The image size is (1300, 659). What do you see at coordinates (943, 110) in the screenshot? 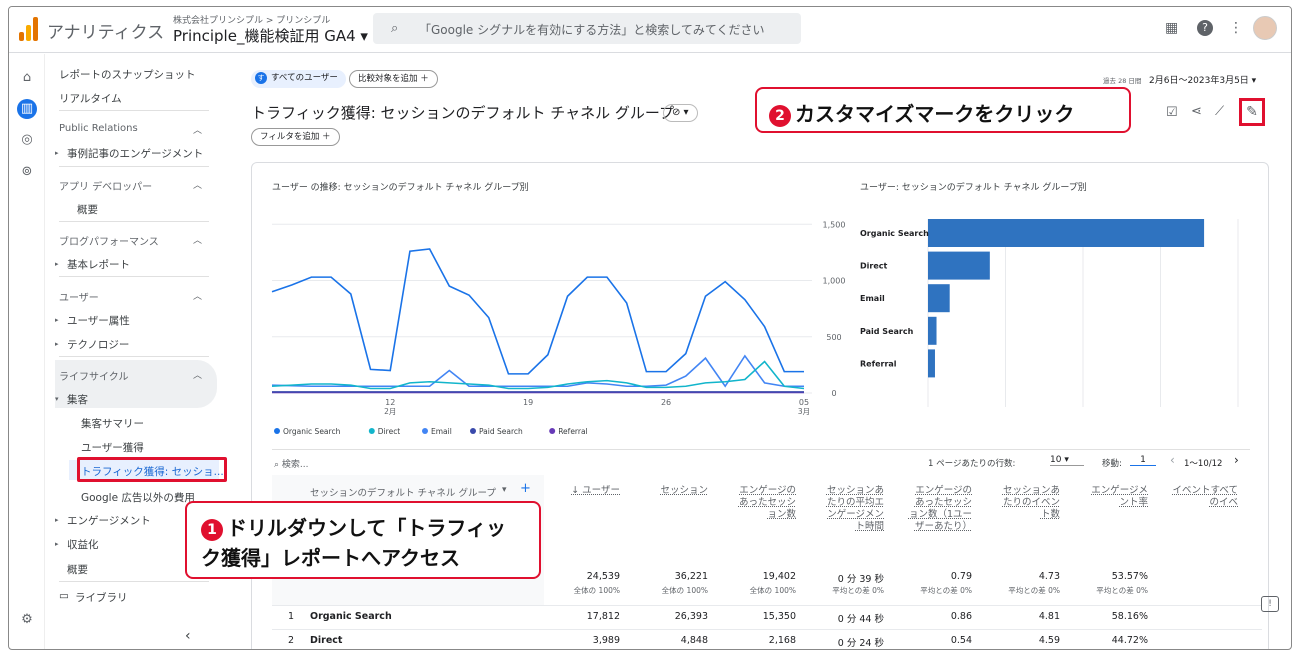
I see `callout-step-2: 2 カスタマイズマークをクリック` at bounding box center [943, 110].